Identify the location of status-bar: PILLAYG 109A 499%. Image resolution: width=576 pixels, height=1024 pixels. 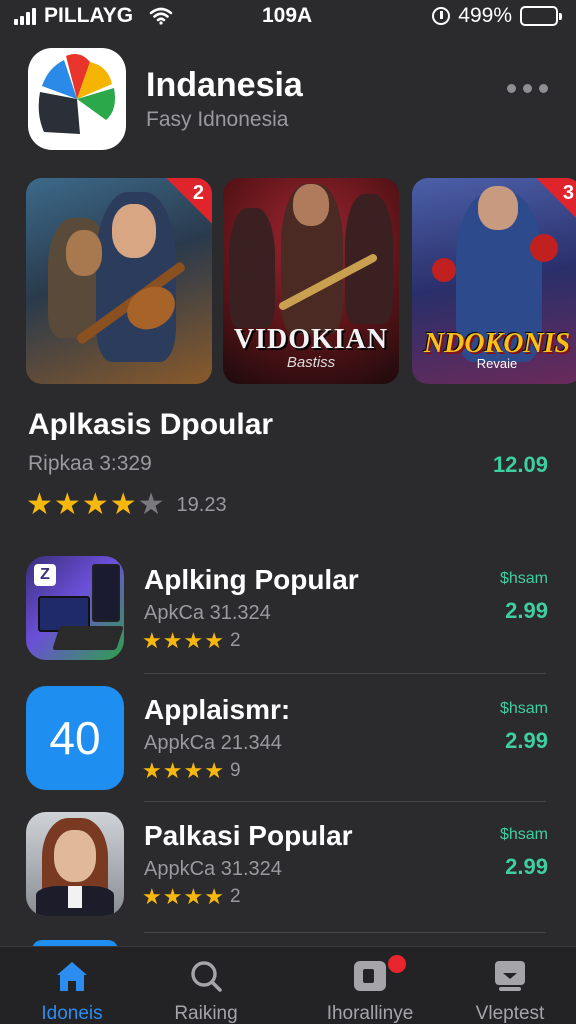
(288, 18).